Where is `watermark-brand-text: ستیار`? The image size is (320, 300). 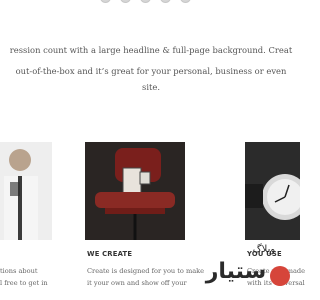
watermark-brand-text: ستیار is located at coordinates (236, 271).